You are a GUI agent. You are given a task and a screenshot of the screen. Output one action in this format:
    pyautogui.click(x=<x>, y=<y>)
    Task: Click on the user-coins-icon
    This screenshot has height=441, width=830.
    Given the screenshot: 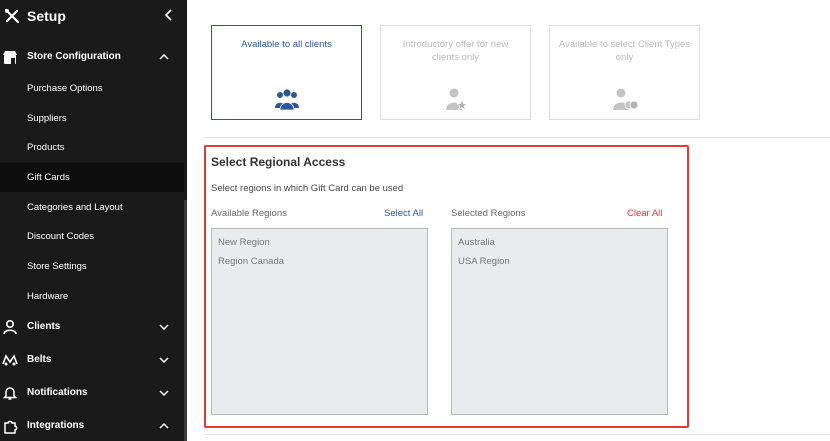 What is the action you would take?
    pyautogui.click(x=625, y=99)
    